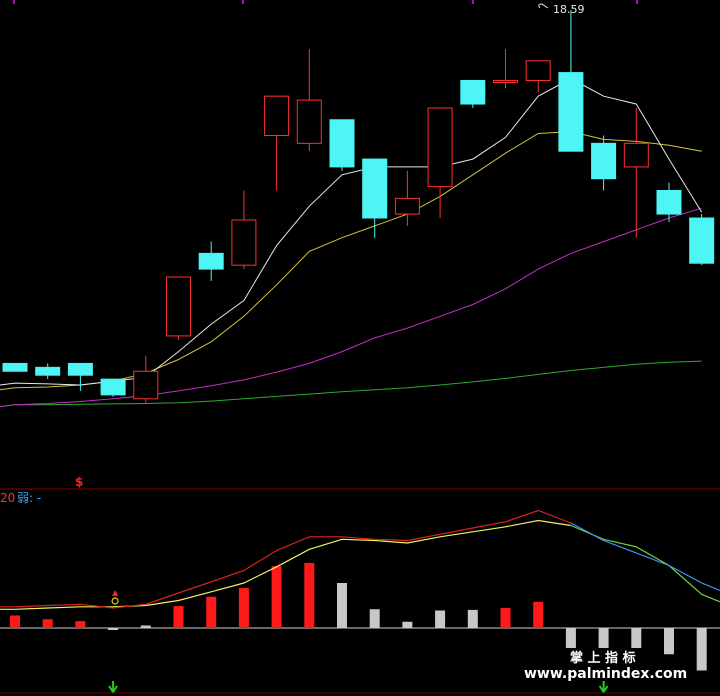 The image size is (720, 696). What do you see at coordinates (645, 557) in the screenshot?
I see `signal-line-blue` at bounding box center [645, 557].